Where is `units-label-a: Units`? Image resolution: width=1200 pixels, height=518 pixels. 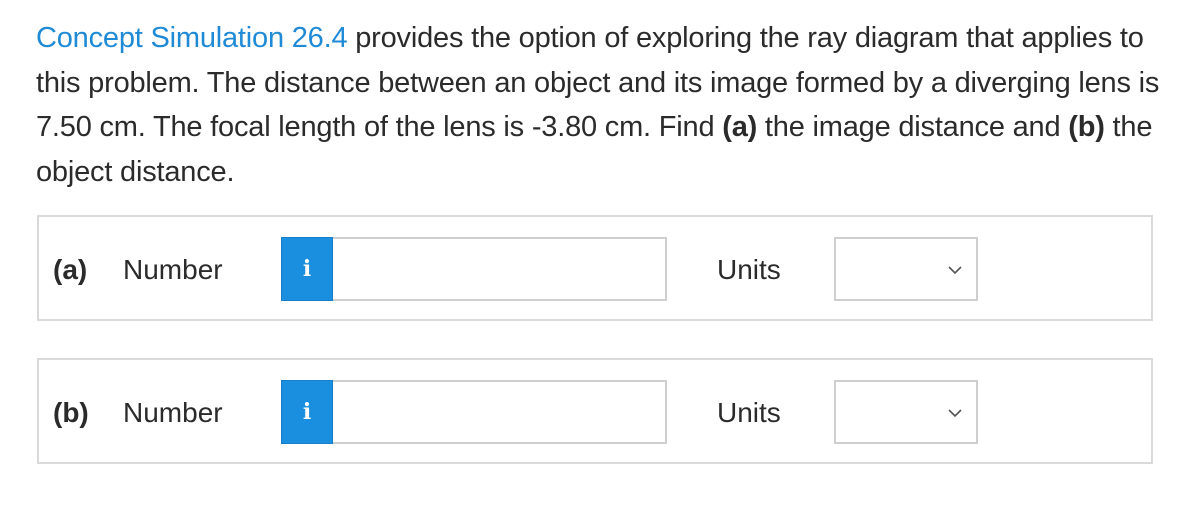 units-label-a: Units is located at coordinates (749, 269).